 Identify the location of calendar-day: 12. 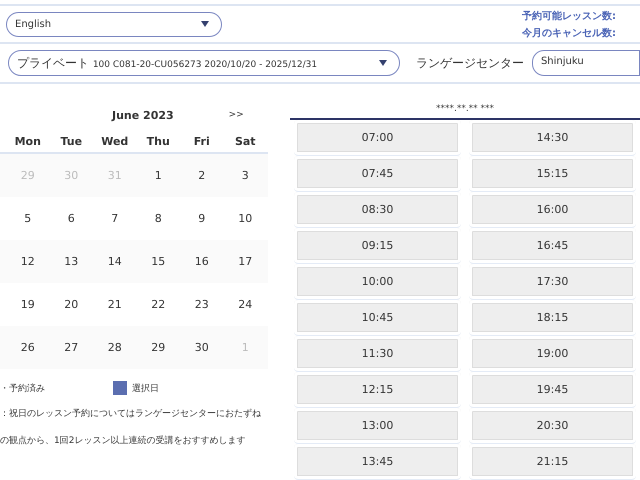
(28, 261).